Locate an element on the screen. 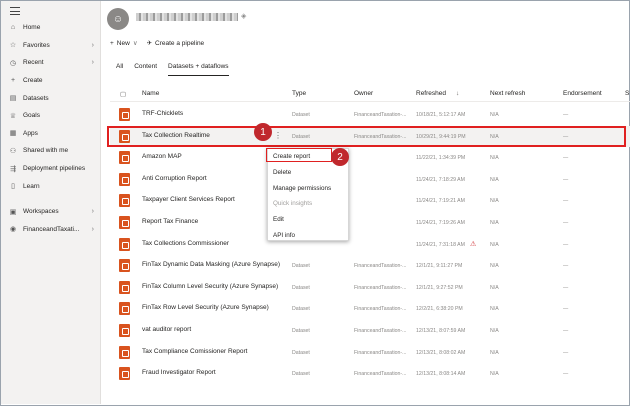  callout-badge-1: 1 is located at coordinates (263, 132).